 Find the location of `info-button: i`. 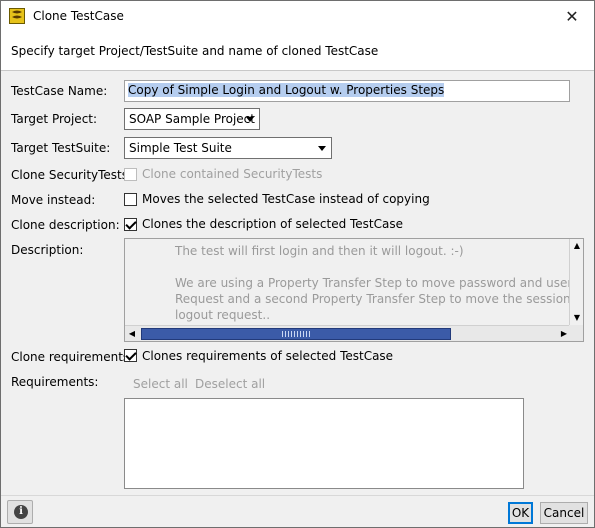

info-button: i is located at coordinates (20, 512).